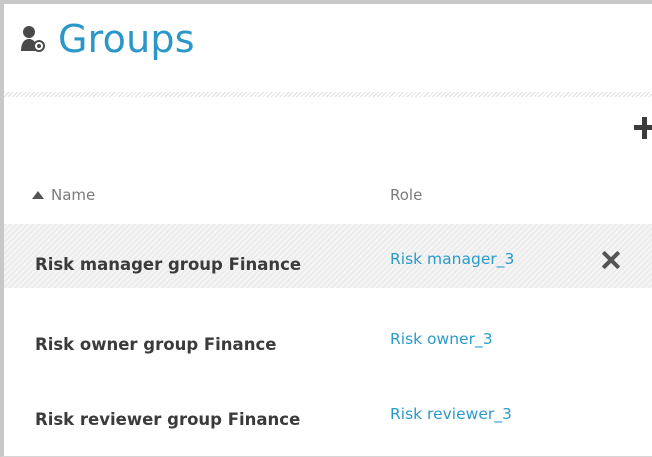  Describe the element at coordinates (168, 264) in the screenshot. I see `group-name: Risk manager group Finance` at that location.